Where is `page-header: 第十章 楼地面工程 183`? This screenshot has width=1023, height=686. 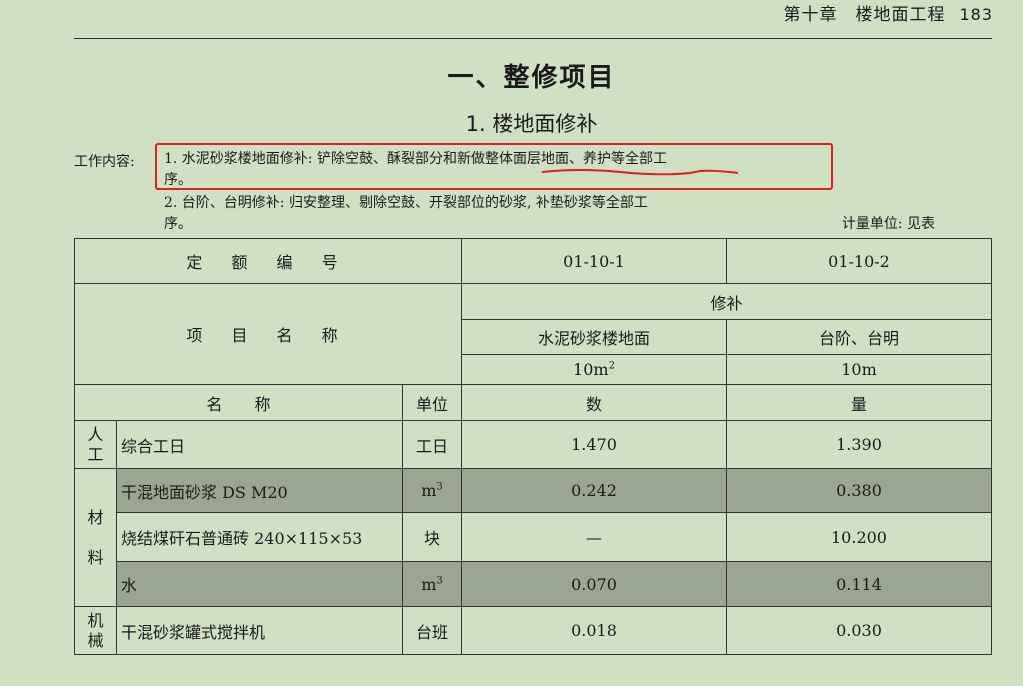 page-header: 第十章 楼地面工程 183 is located at coordinates (888, 12).